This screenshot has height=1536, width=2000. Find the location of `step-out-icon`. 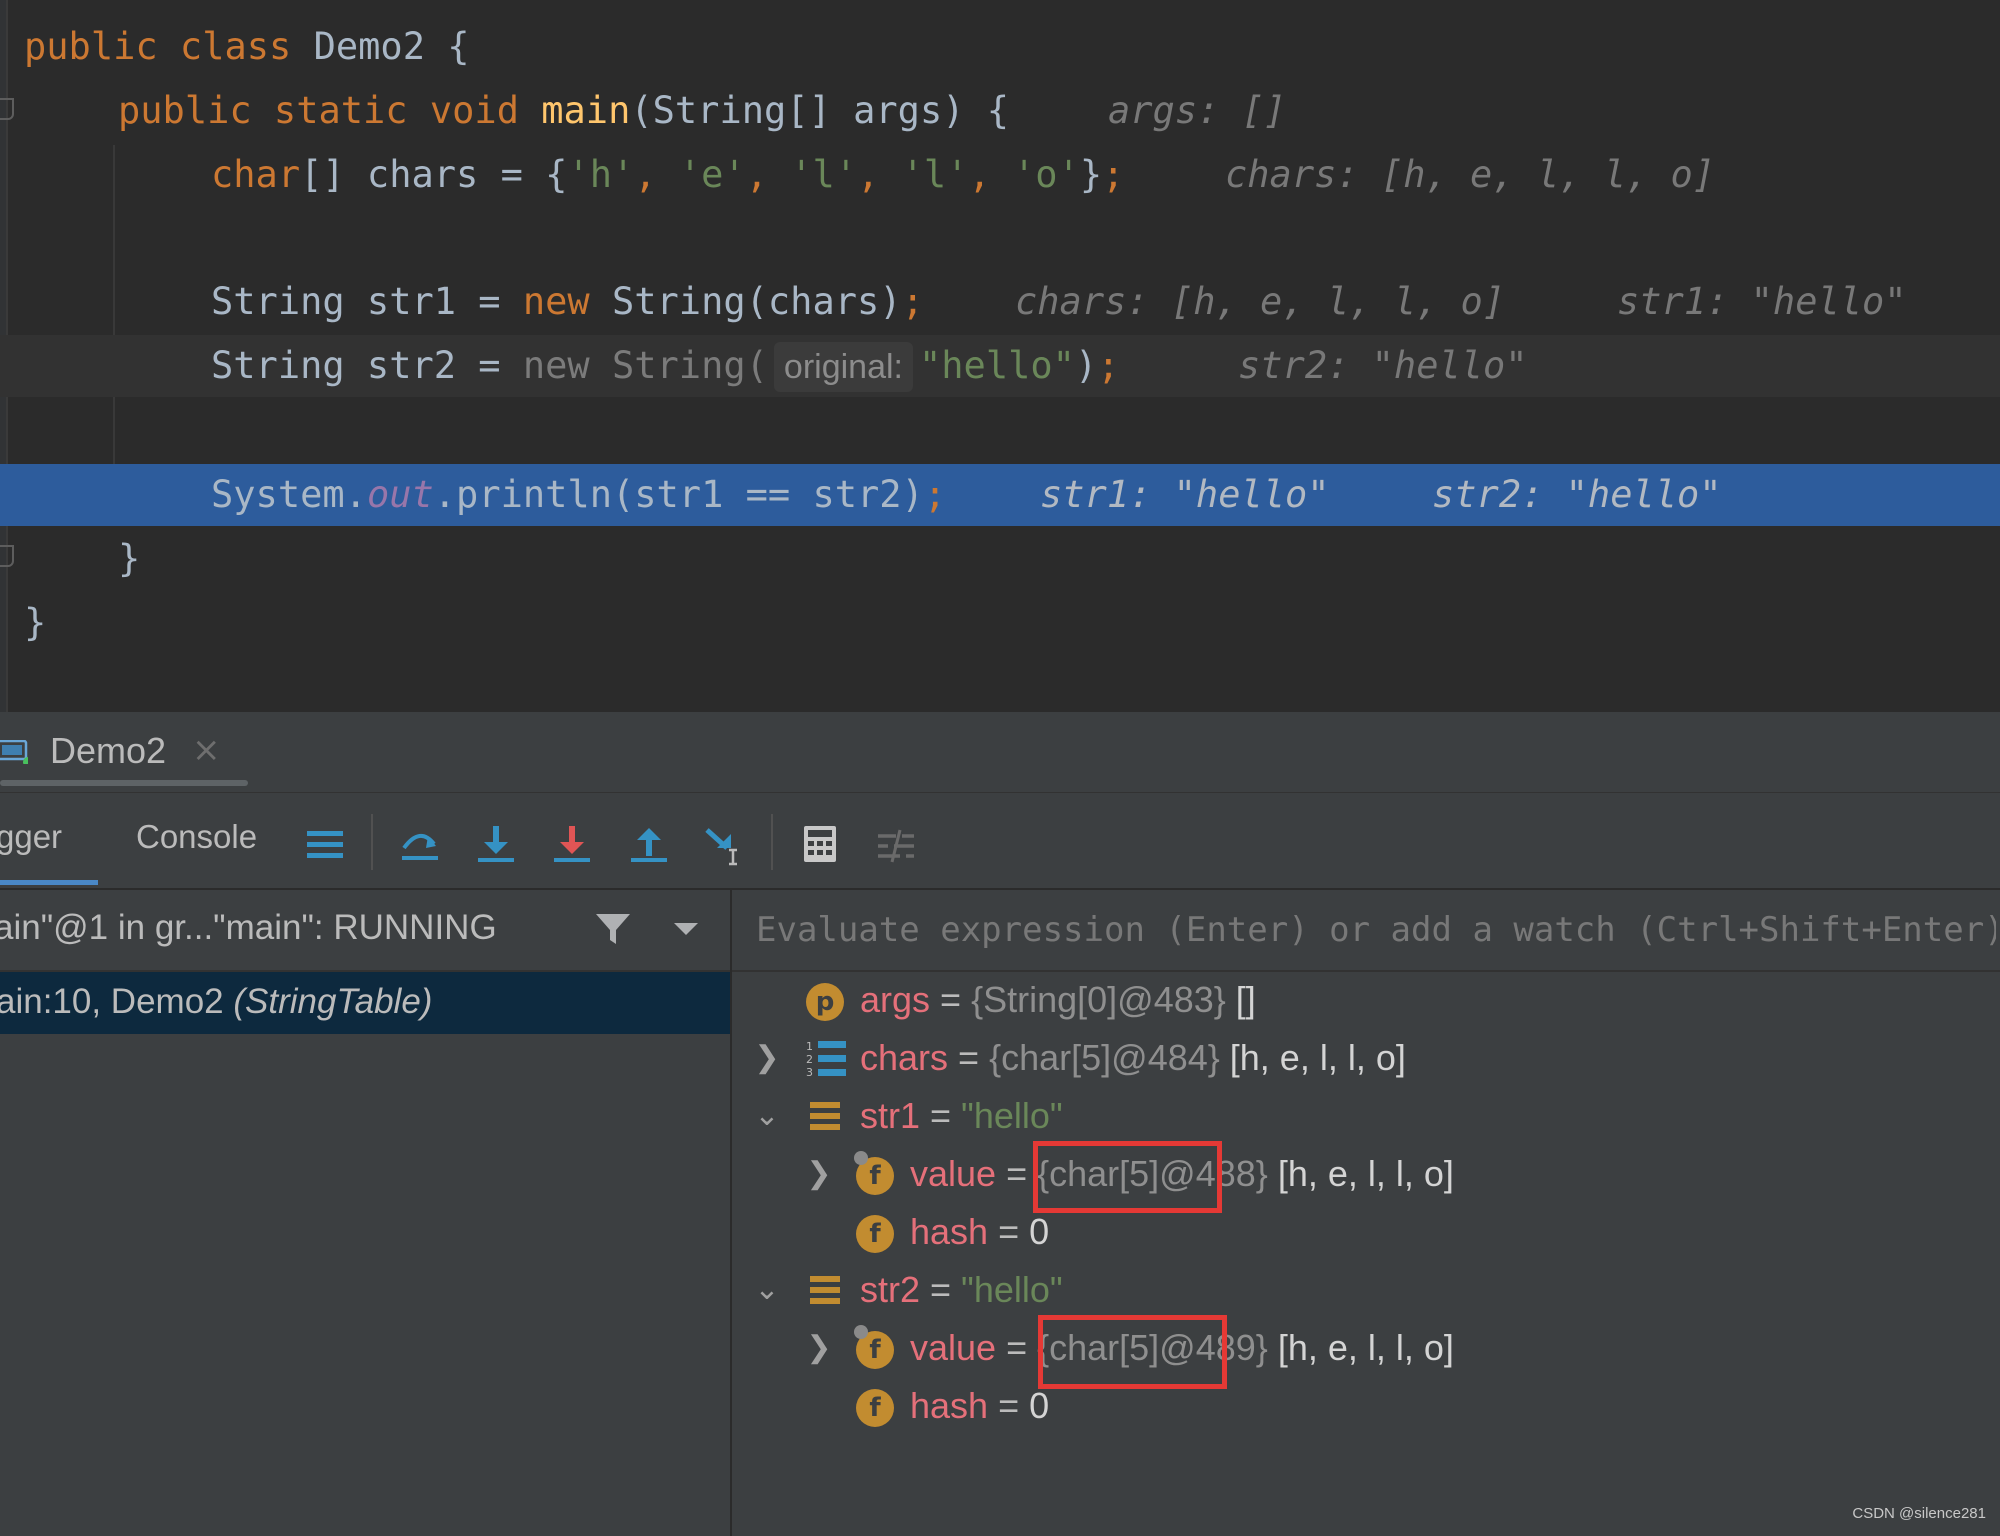

step-out-icon is located at coordinates (649, 844).